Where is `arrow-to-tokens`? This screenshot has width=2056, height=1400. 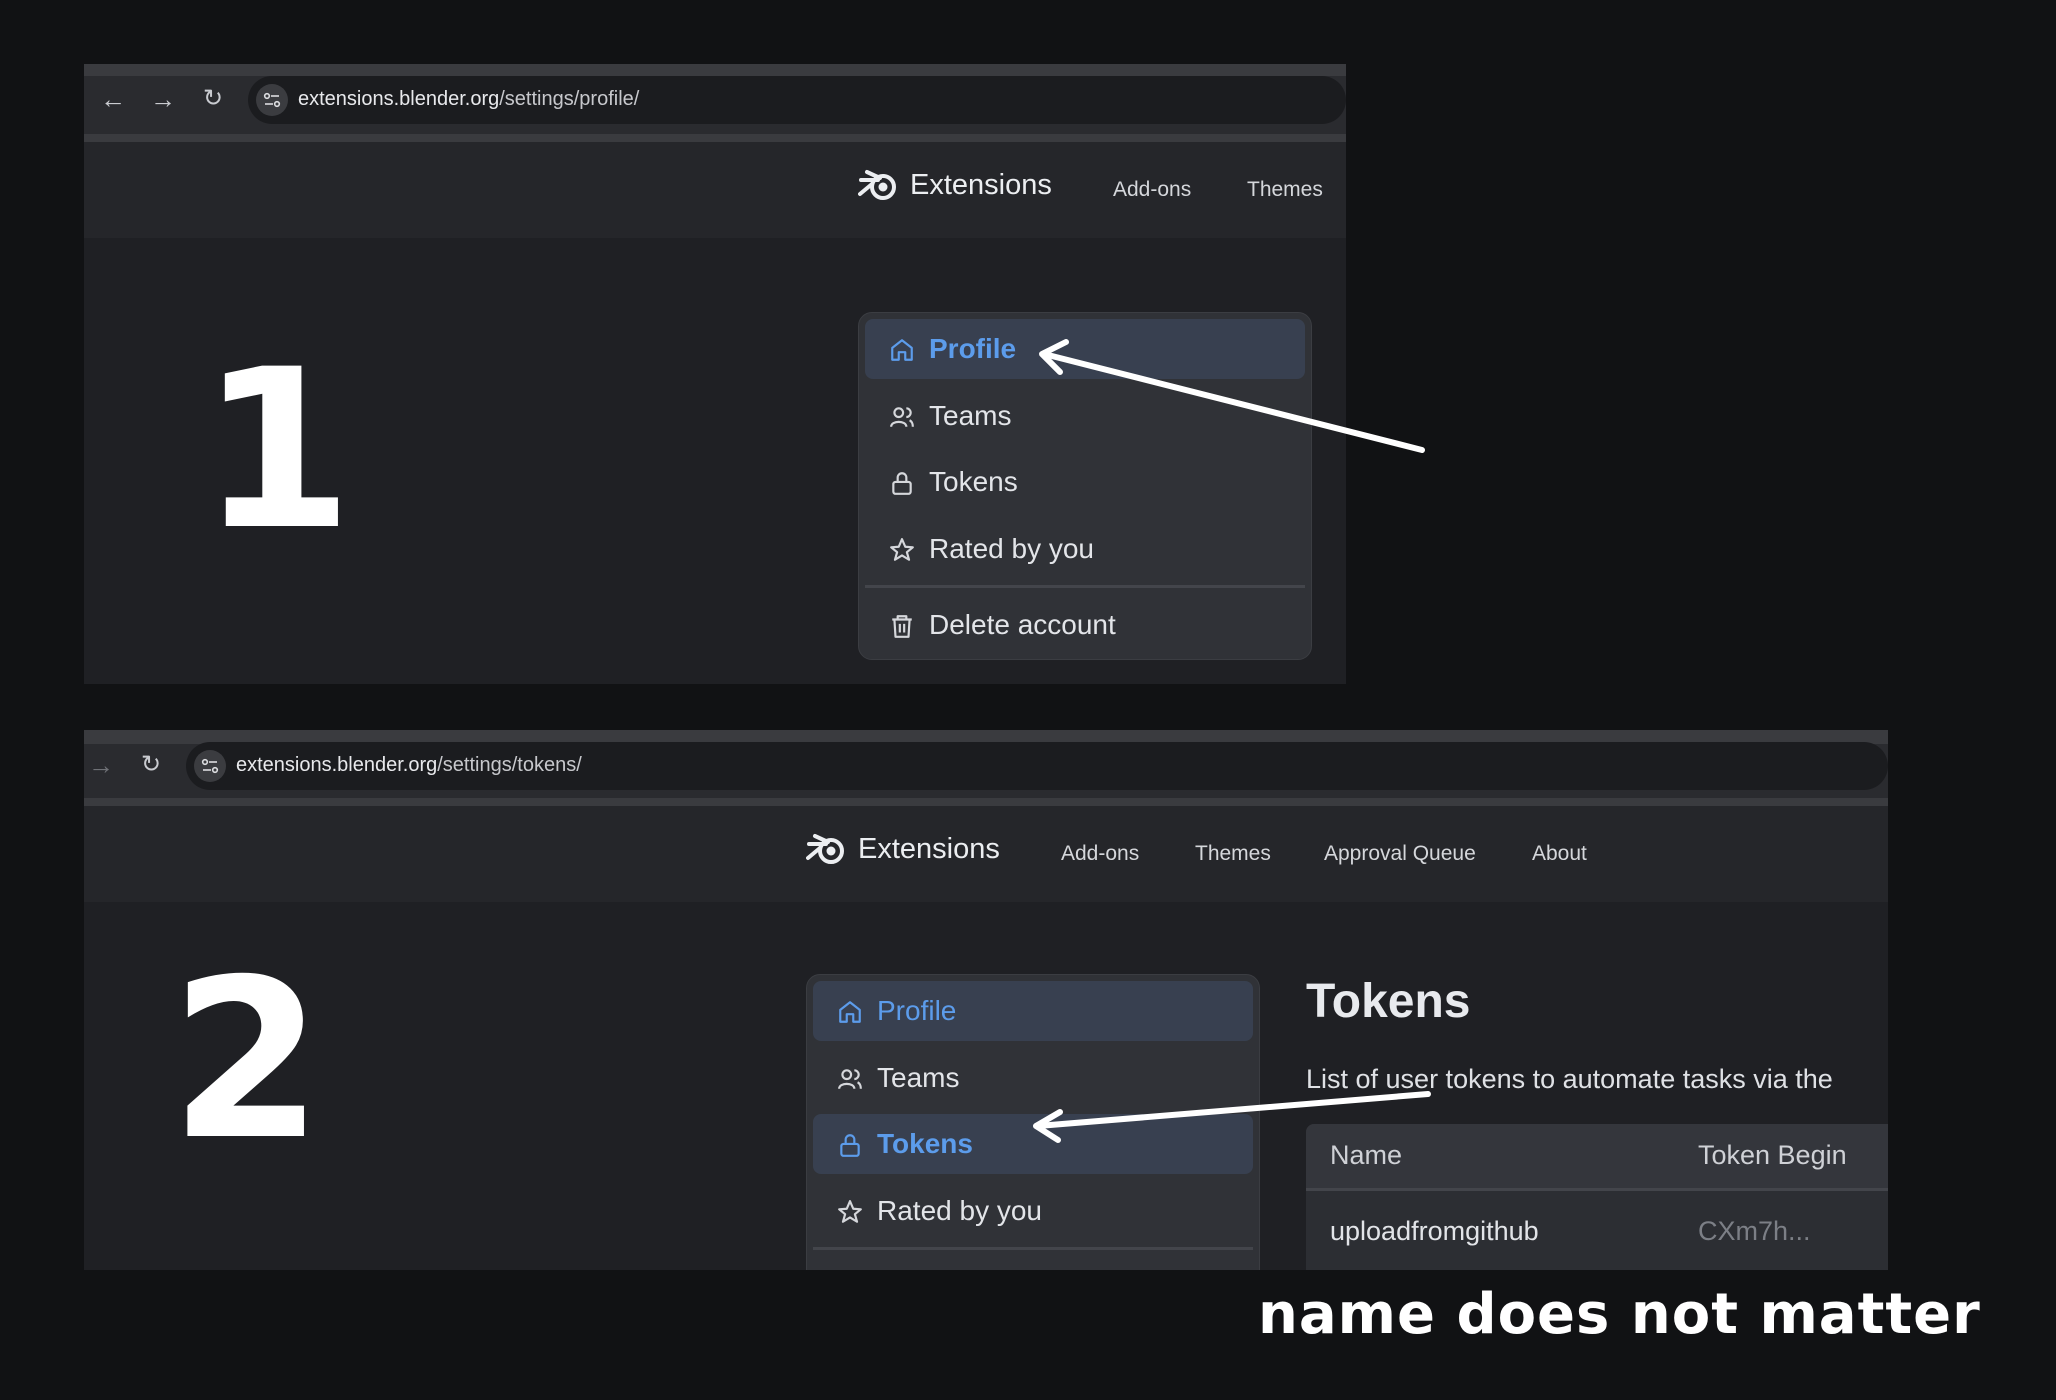
arrow-to-tokens is located at coordinates (1232, 1117).